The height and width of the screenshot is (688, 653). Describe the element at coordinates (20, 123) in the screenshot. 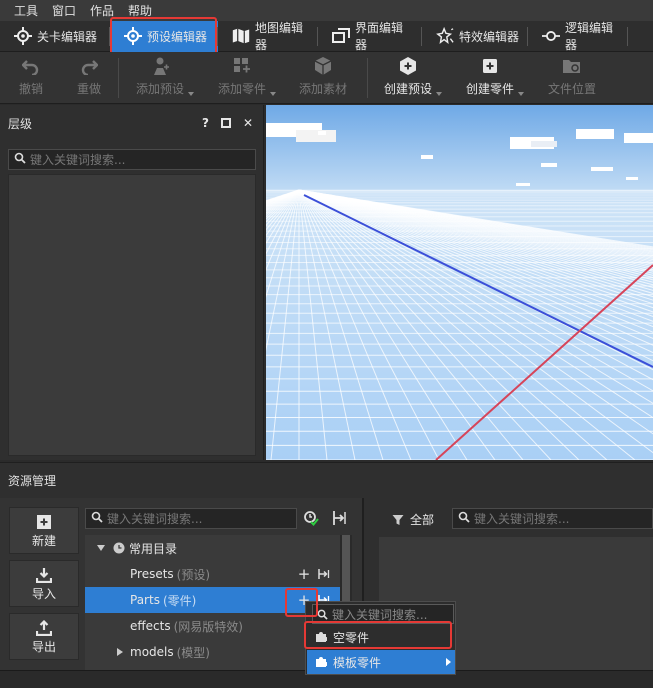

I see `hierarchy-title: 层级` at that location.